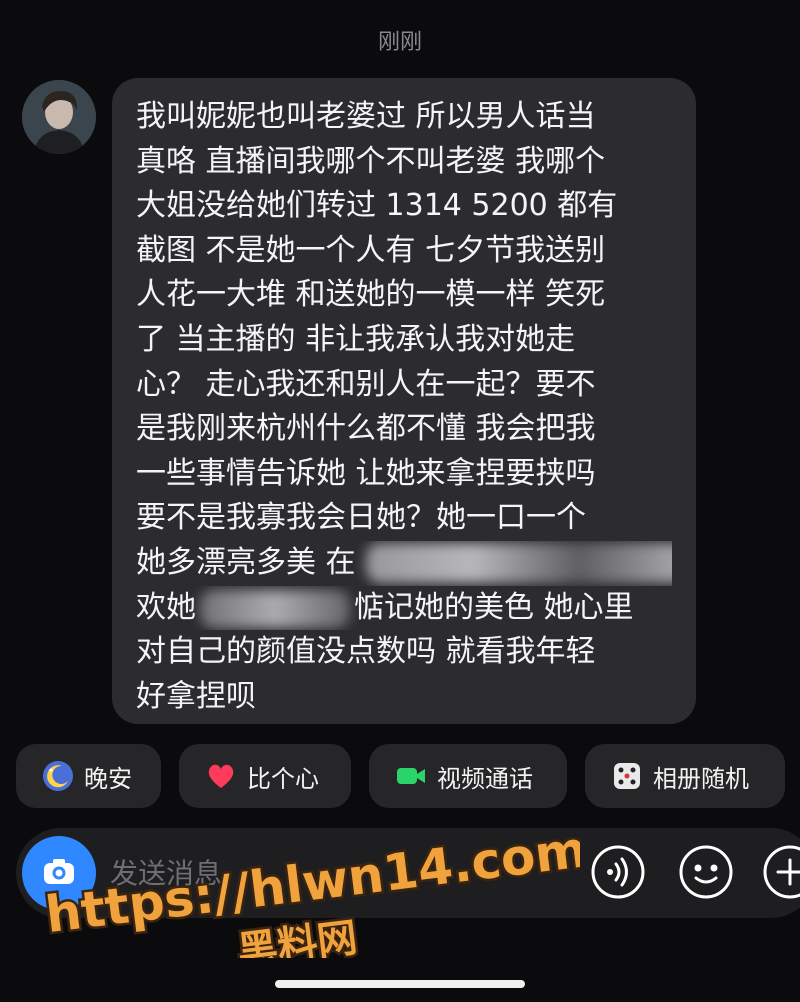  What do you see at coordinates (377, 206) in the screenshot?
I see `message-line: 大姐没给她们转过 1314 5200 都有` at bounding box center [377, 206].